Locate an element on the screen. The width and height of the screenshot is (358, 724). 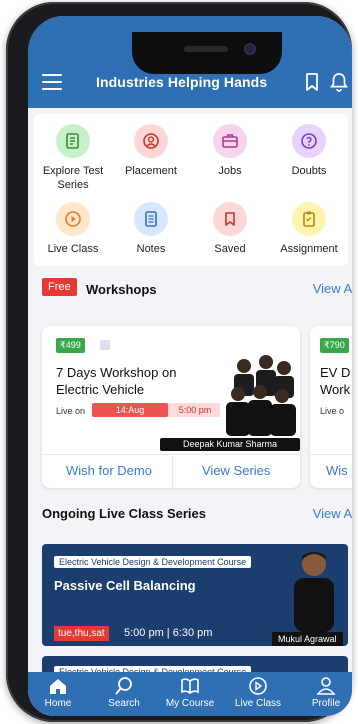
nav-live-class: Live Class is located at coordinates (258, 692).